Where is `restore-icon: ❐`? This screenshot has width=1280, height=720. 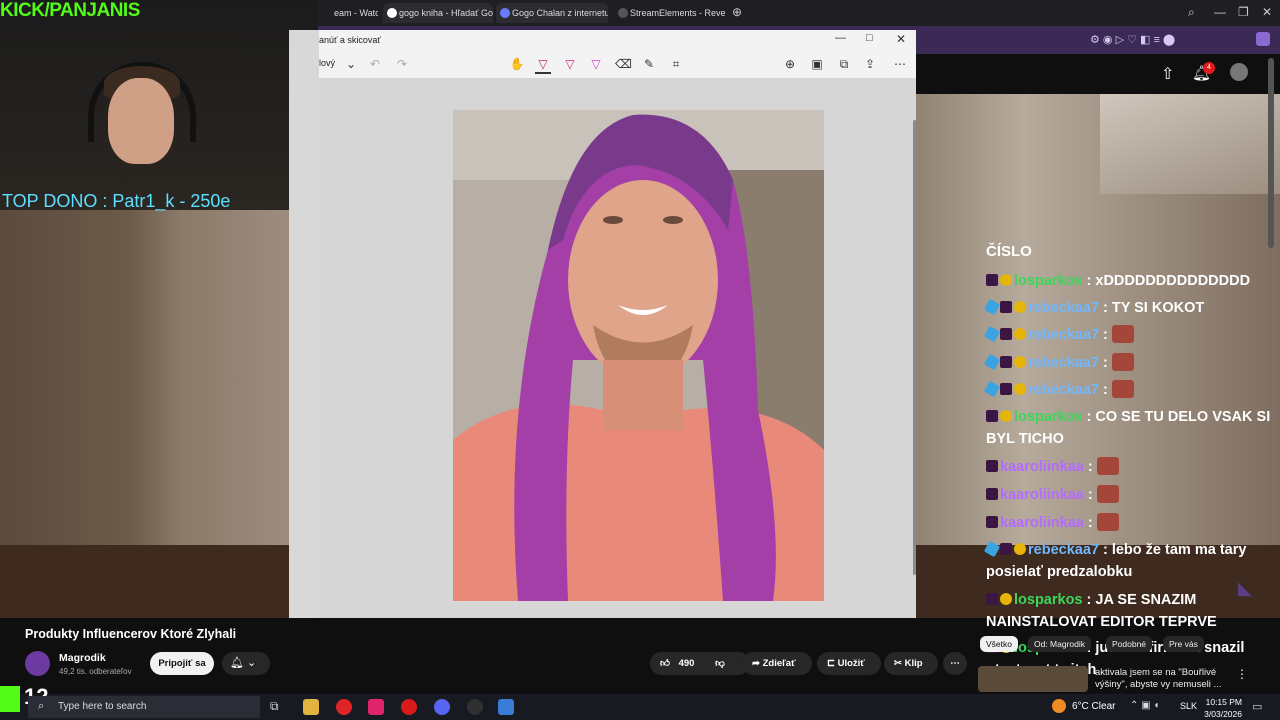
restore-icon: ❐ is located at coordinates (1243, 12).